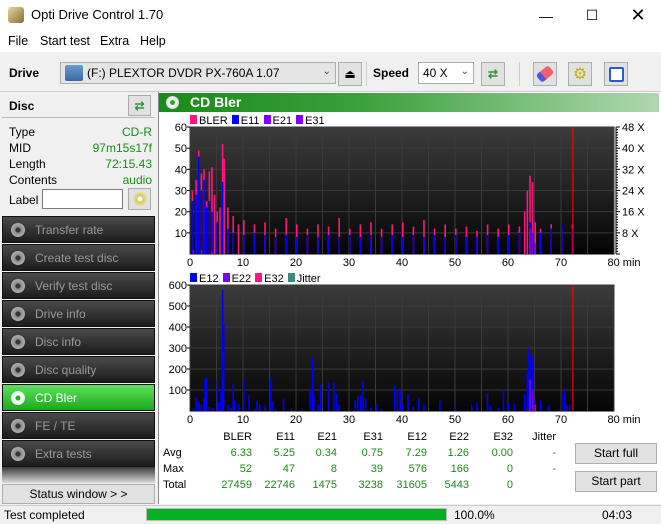 The height and width of the screenshot is (524, 661). Describe the element at coordinates (616, 453) in the screenshot. I see `start-full-button: Start full` at that location.